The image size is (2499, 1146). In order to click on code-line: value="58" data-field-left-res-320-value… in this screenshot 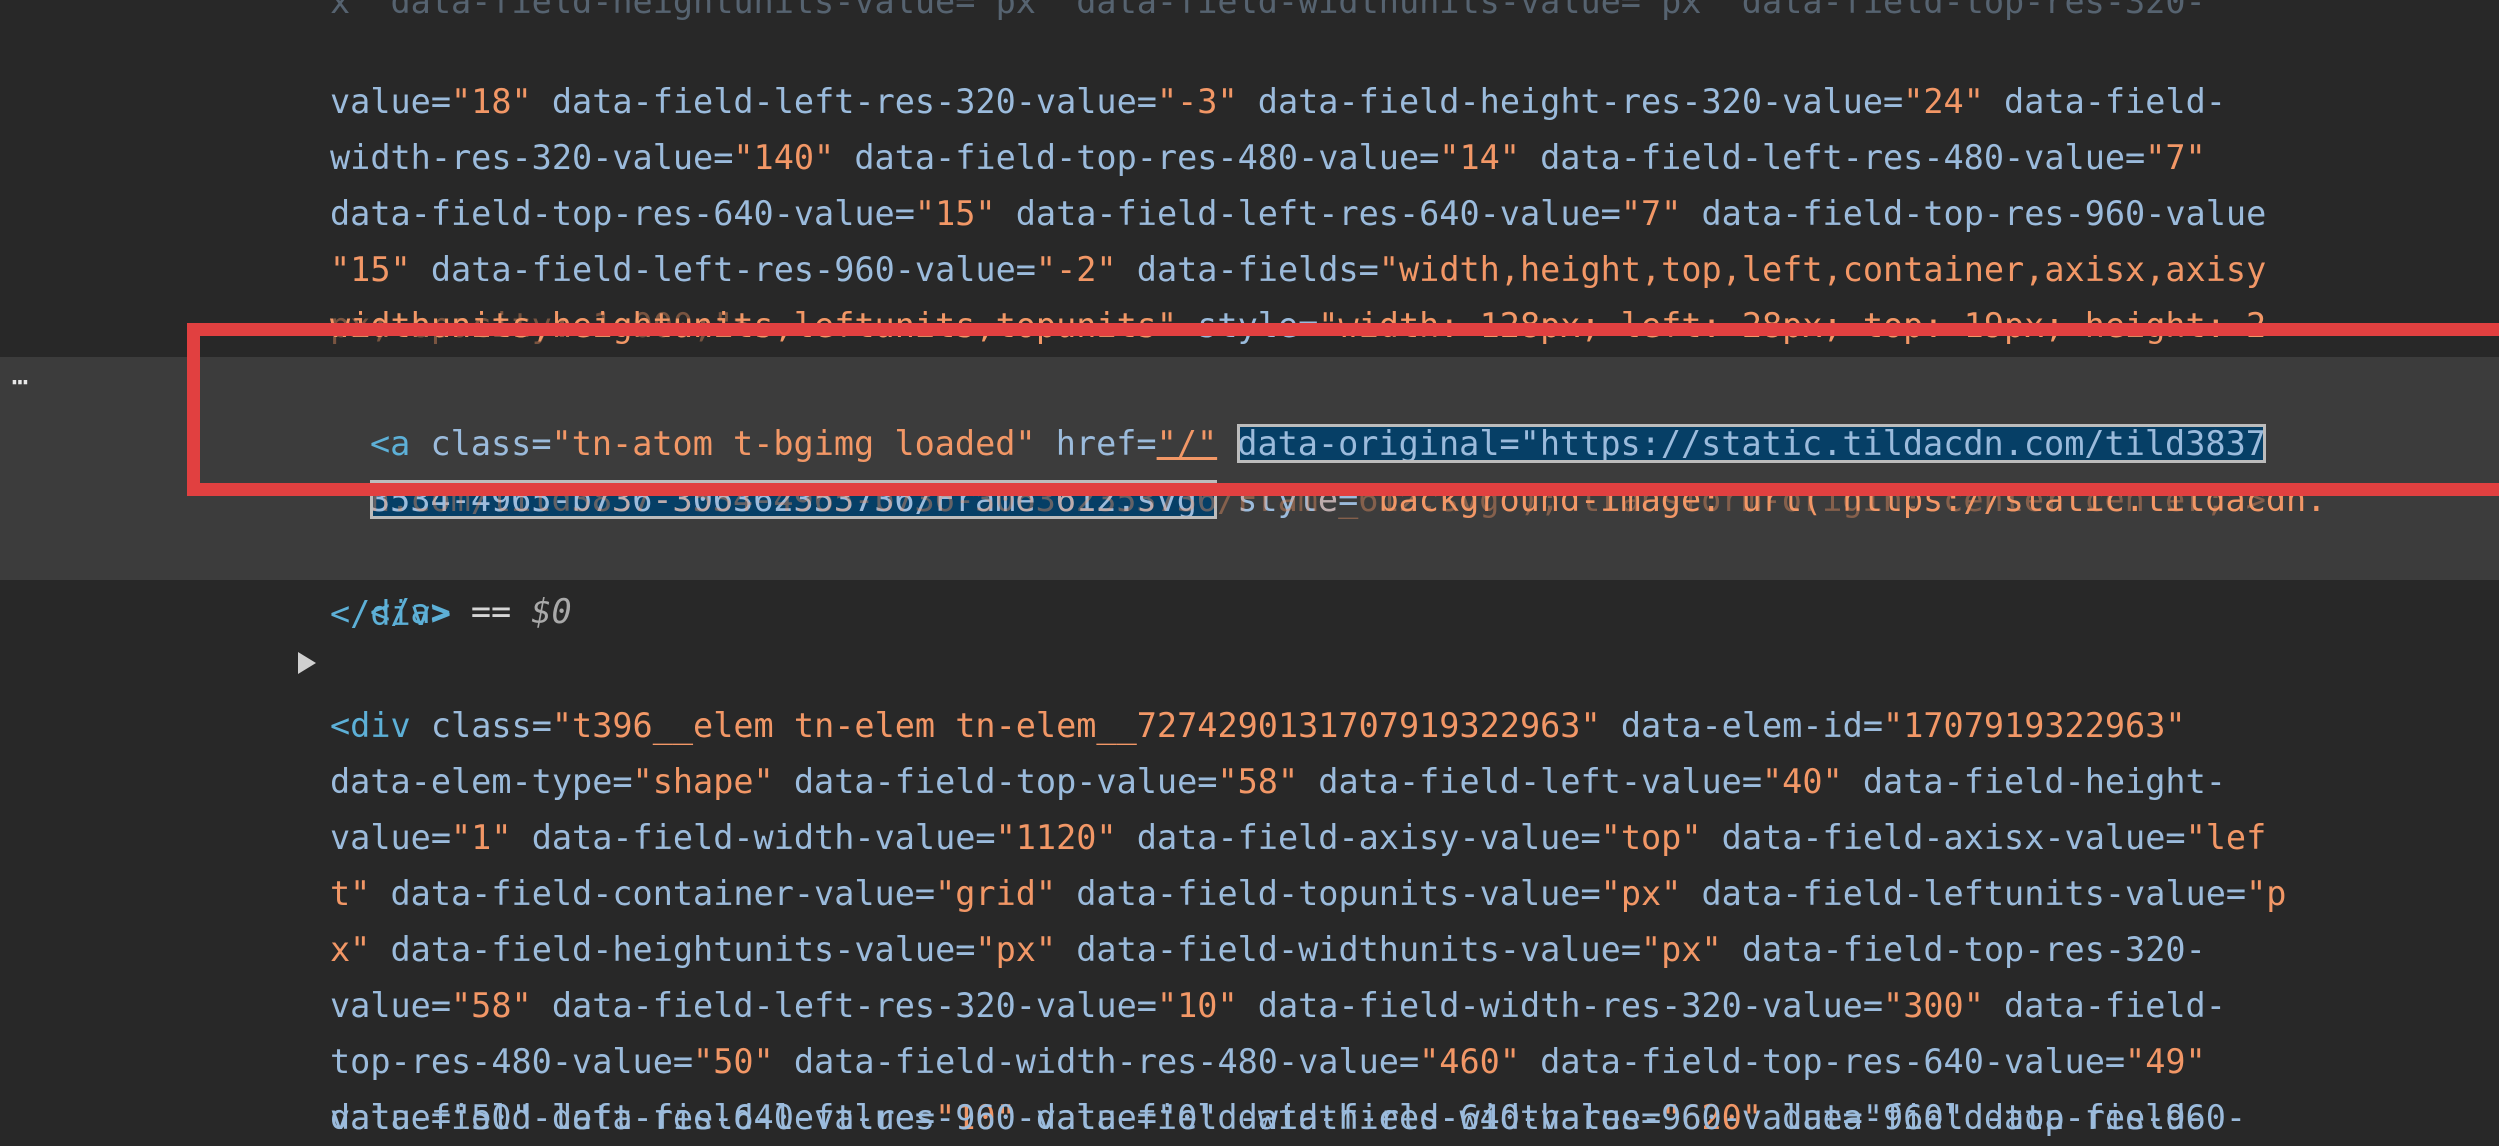, I will do `click(1278, 973)`.